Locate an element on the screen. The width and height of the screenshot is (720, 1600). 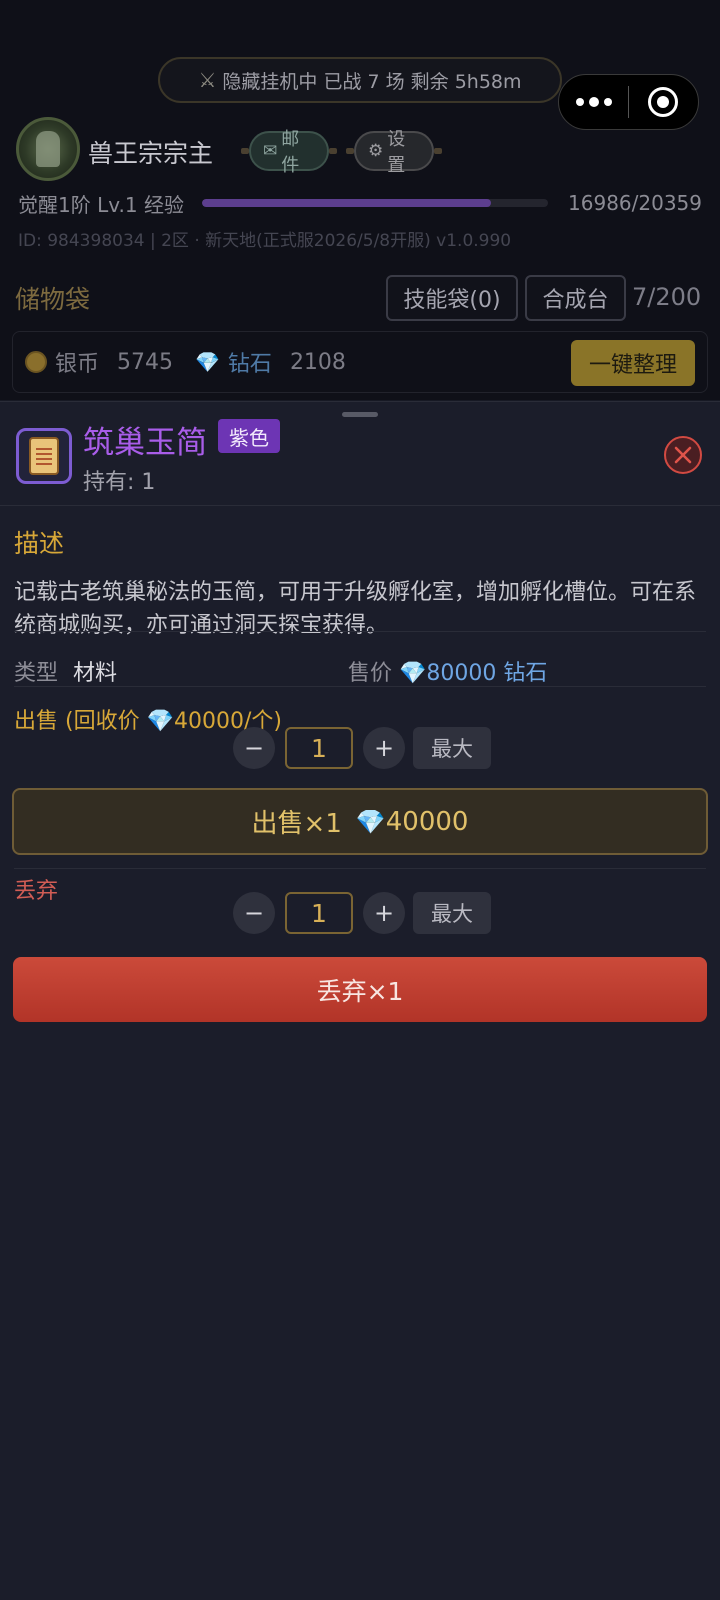
drop-title: 丢弃 is located at coordinates (36, 891).